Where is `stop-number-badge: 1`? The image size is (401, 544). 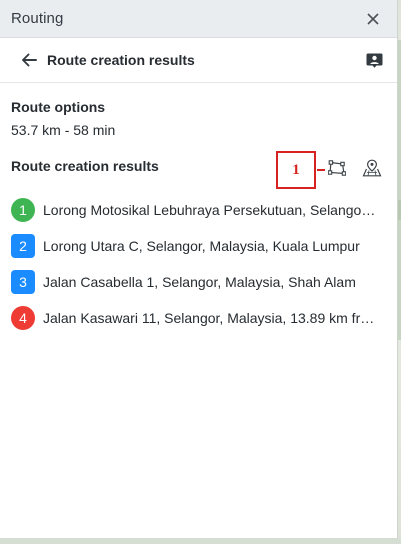 stop-number-badge: 1 is located at coordinates (23, 210).